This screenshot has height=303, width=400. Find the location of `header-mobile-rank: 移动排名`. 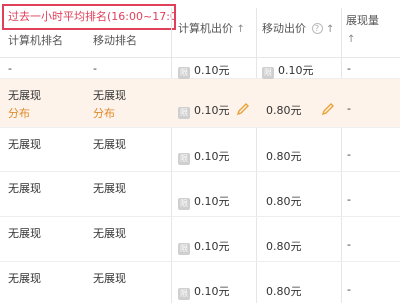

header-mobile-rank: 移动排名 is located at coordinates (115, 40).